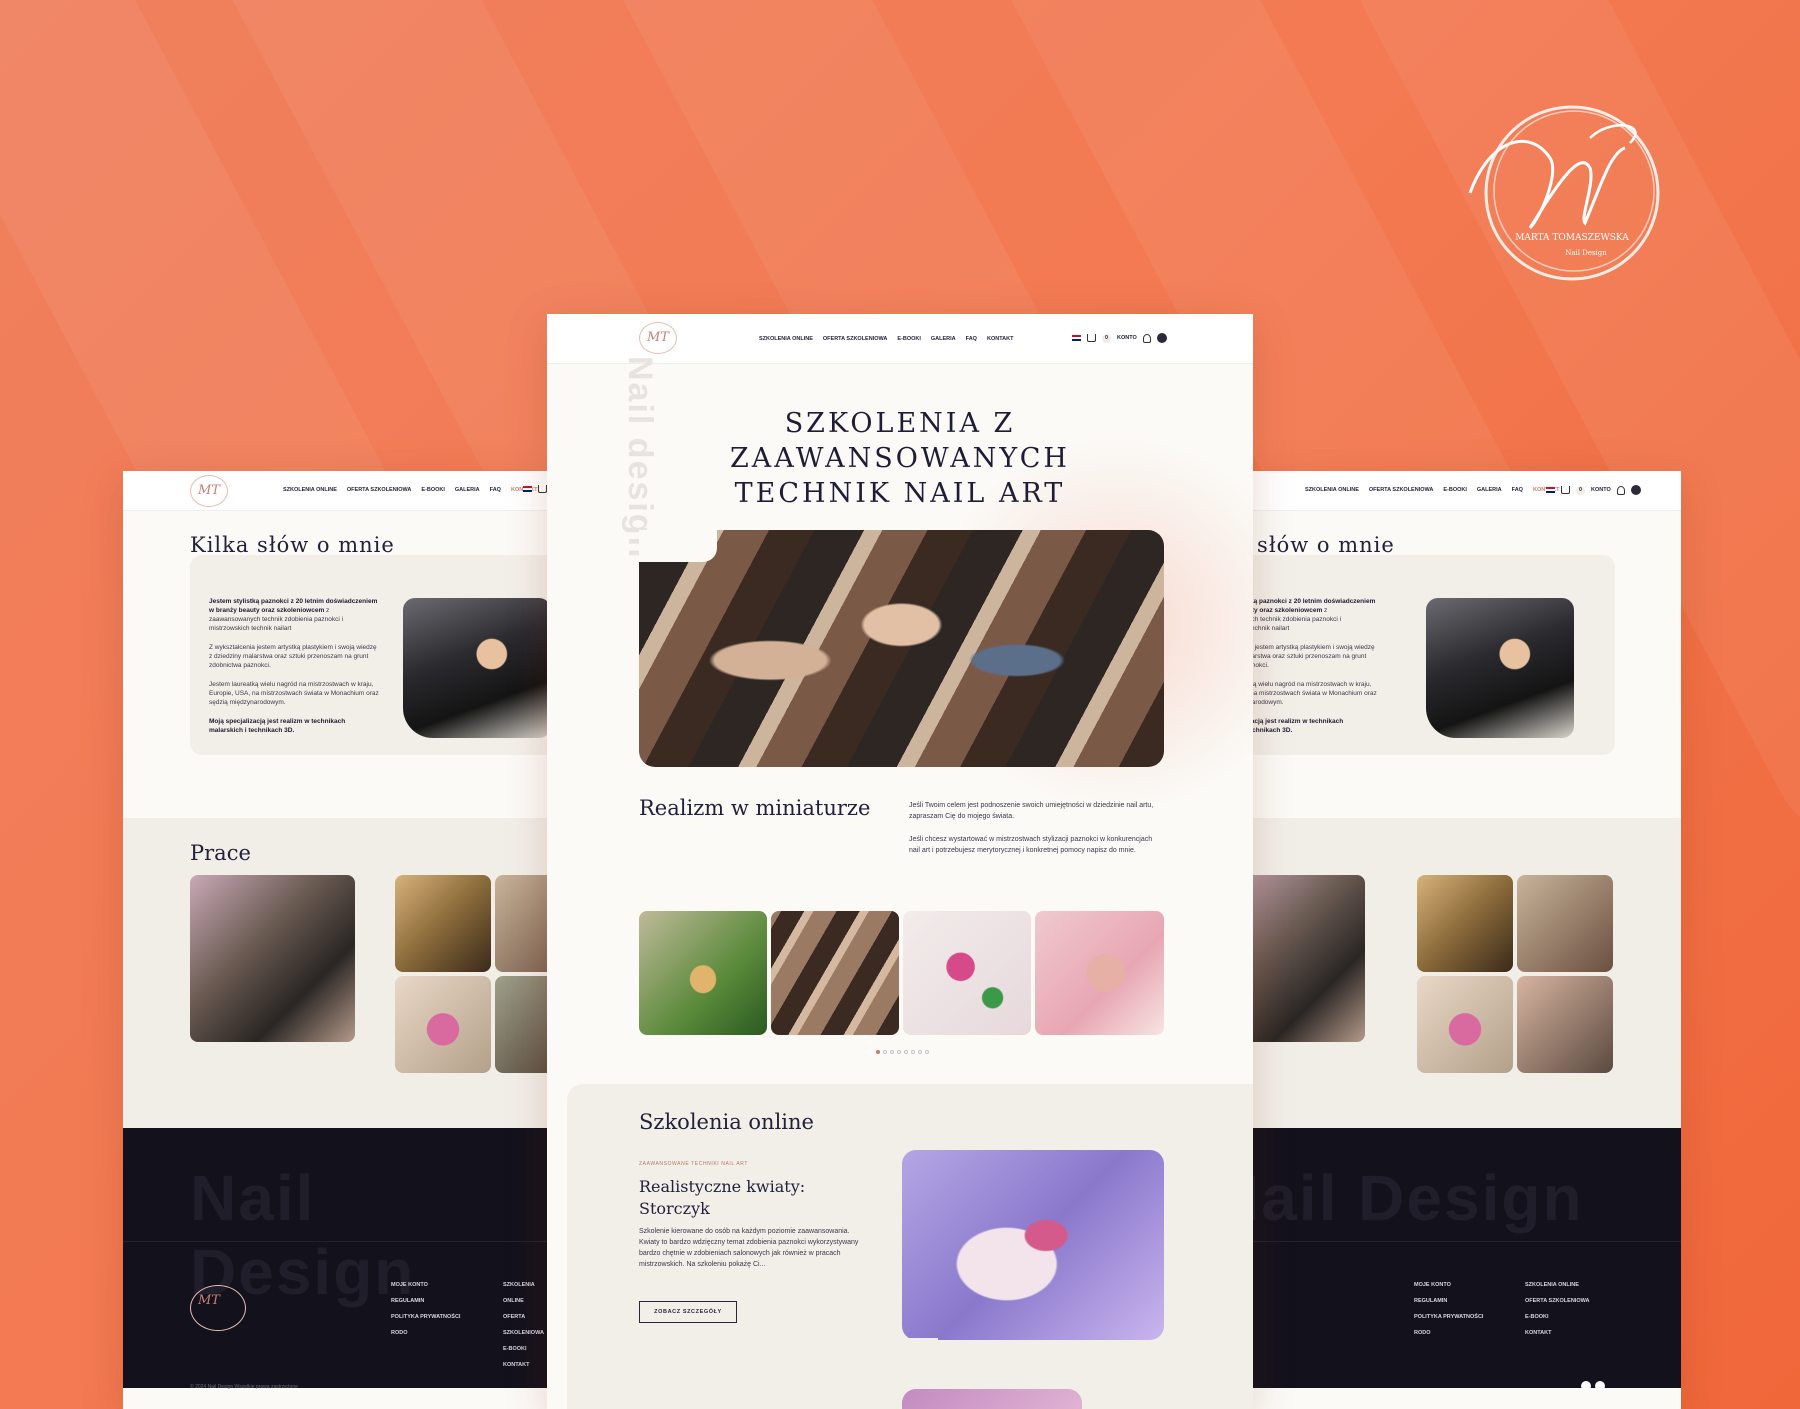  Describe the element at coordinates (1586, 1386) in the screenshot. I see `instagram-icon` at that location.